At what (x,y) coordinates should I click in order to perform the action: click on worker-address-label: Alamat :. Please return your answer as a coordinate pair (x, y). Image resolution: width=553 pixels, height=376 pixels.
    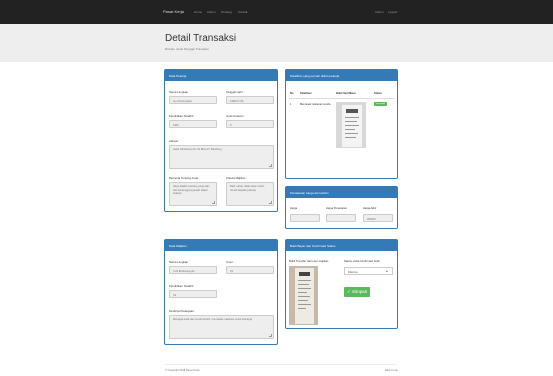
    Looking at the image, I should click on (174, 141).